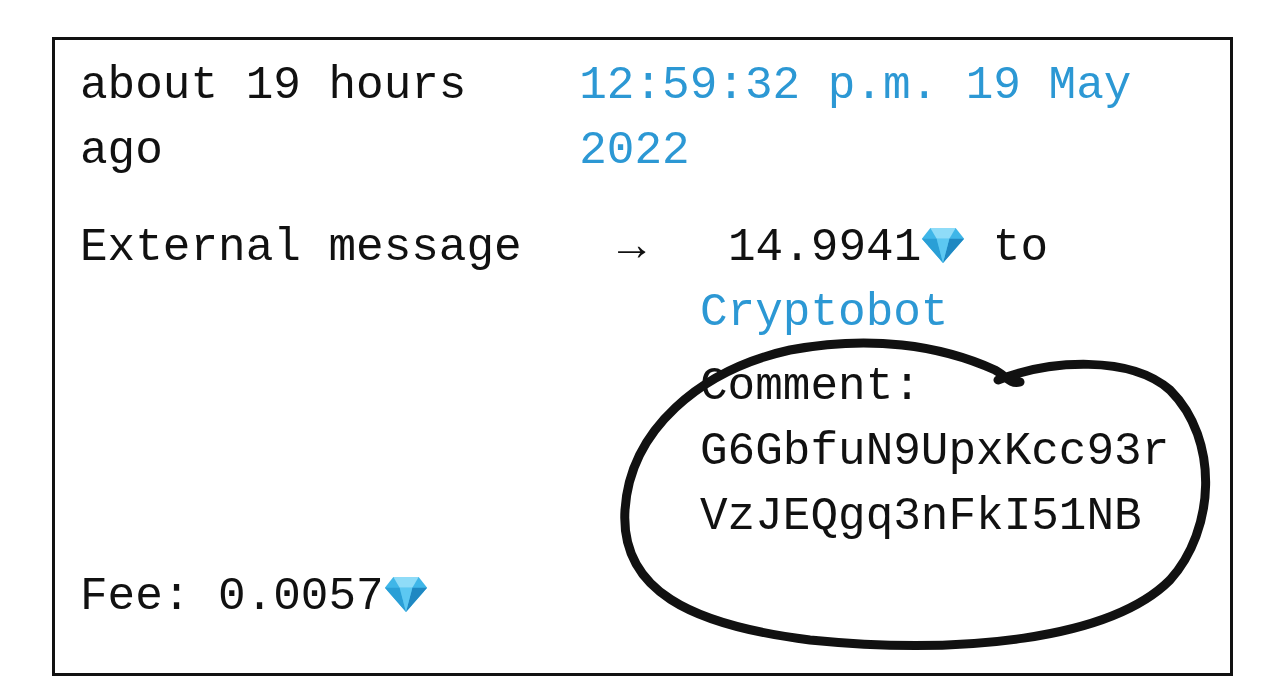 The image size is (1280, 679). What do you see at coordinates (869, 119) in the screenshot?
I see `timestamp-link: 12:59:32 p.m. 19 May 2022` at bounding box center [869, 119].